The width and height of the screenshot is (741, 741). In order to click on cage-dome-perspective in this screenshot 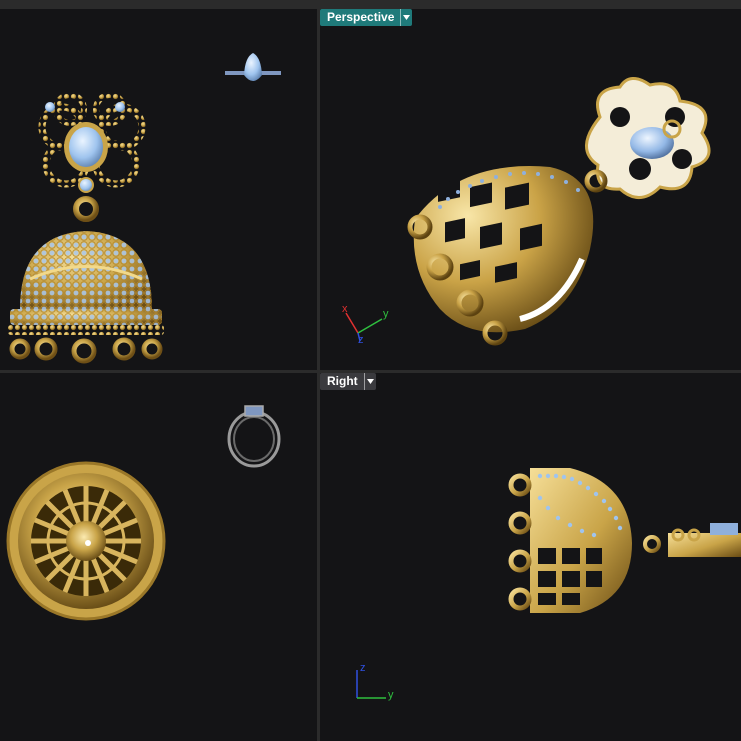, I will do `click(503, 249)`.